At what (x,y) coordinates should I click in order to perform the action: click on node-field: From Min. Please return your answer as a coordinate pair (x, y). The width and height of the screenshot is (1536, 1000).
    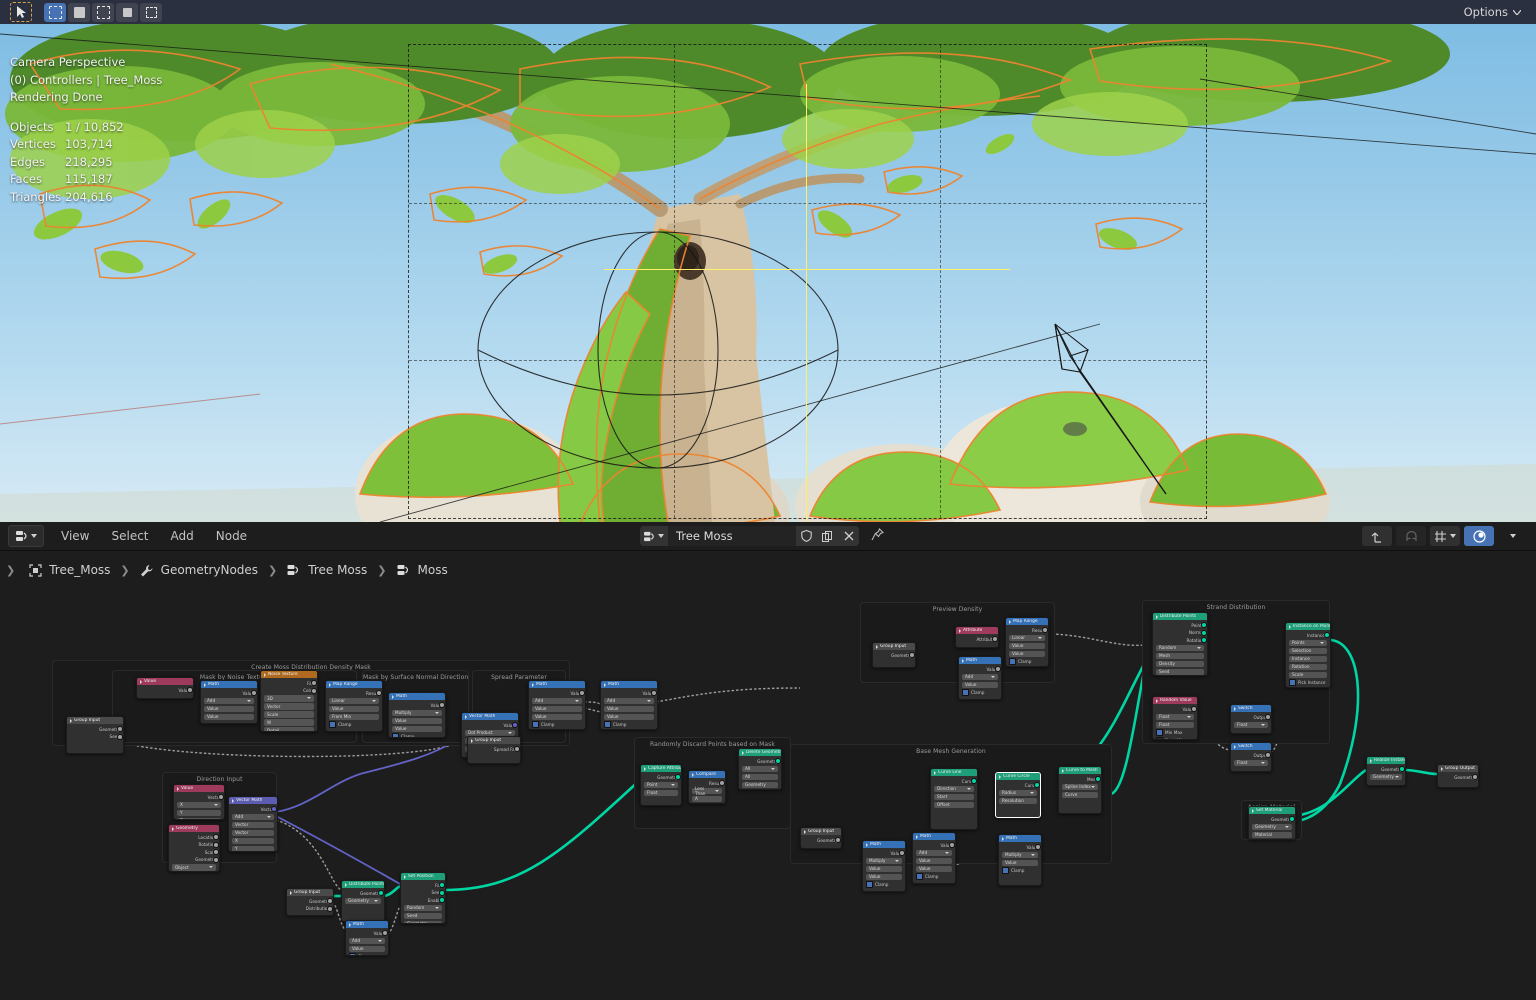
    Looking at the image, I should click on (354, 716).